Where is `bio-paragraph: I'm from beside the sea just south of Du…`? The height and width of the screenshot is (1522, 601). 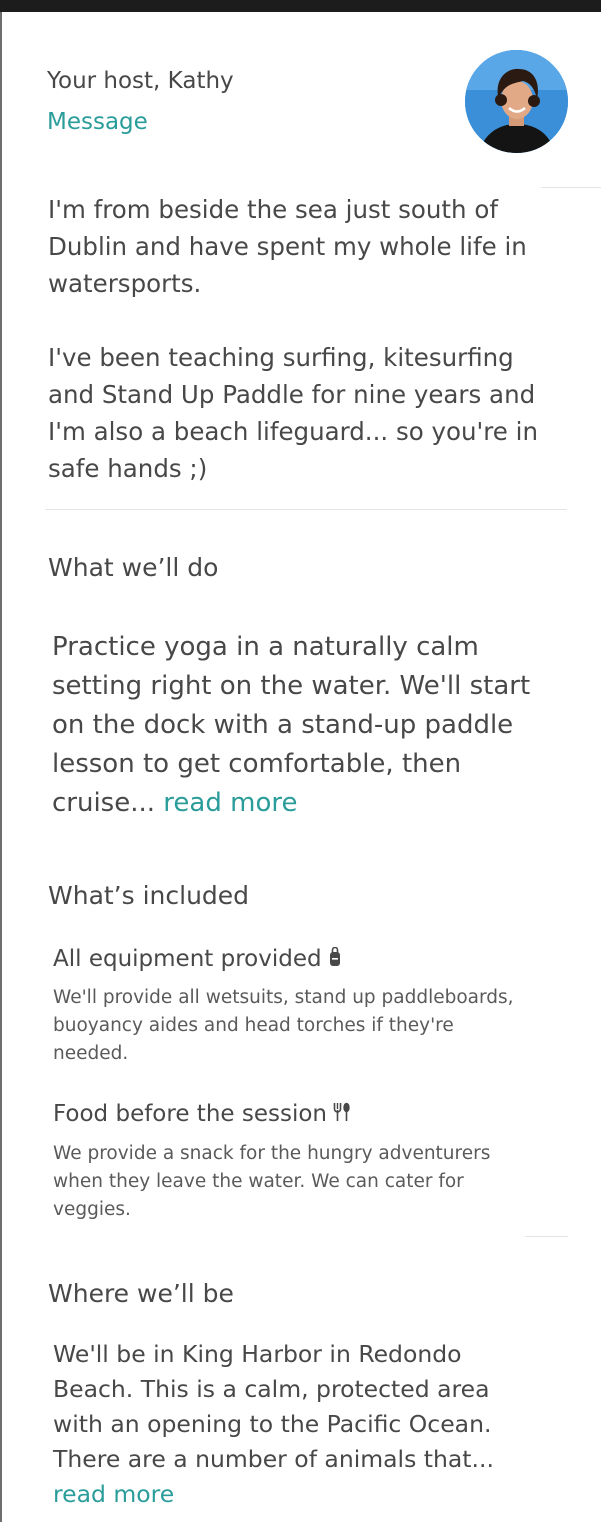
bio-paragraph: I'm from beside the sea just south of Du… is located at coordinates (287, 246).